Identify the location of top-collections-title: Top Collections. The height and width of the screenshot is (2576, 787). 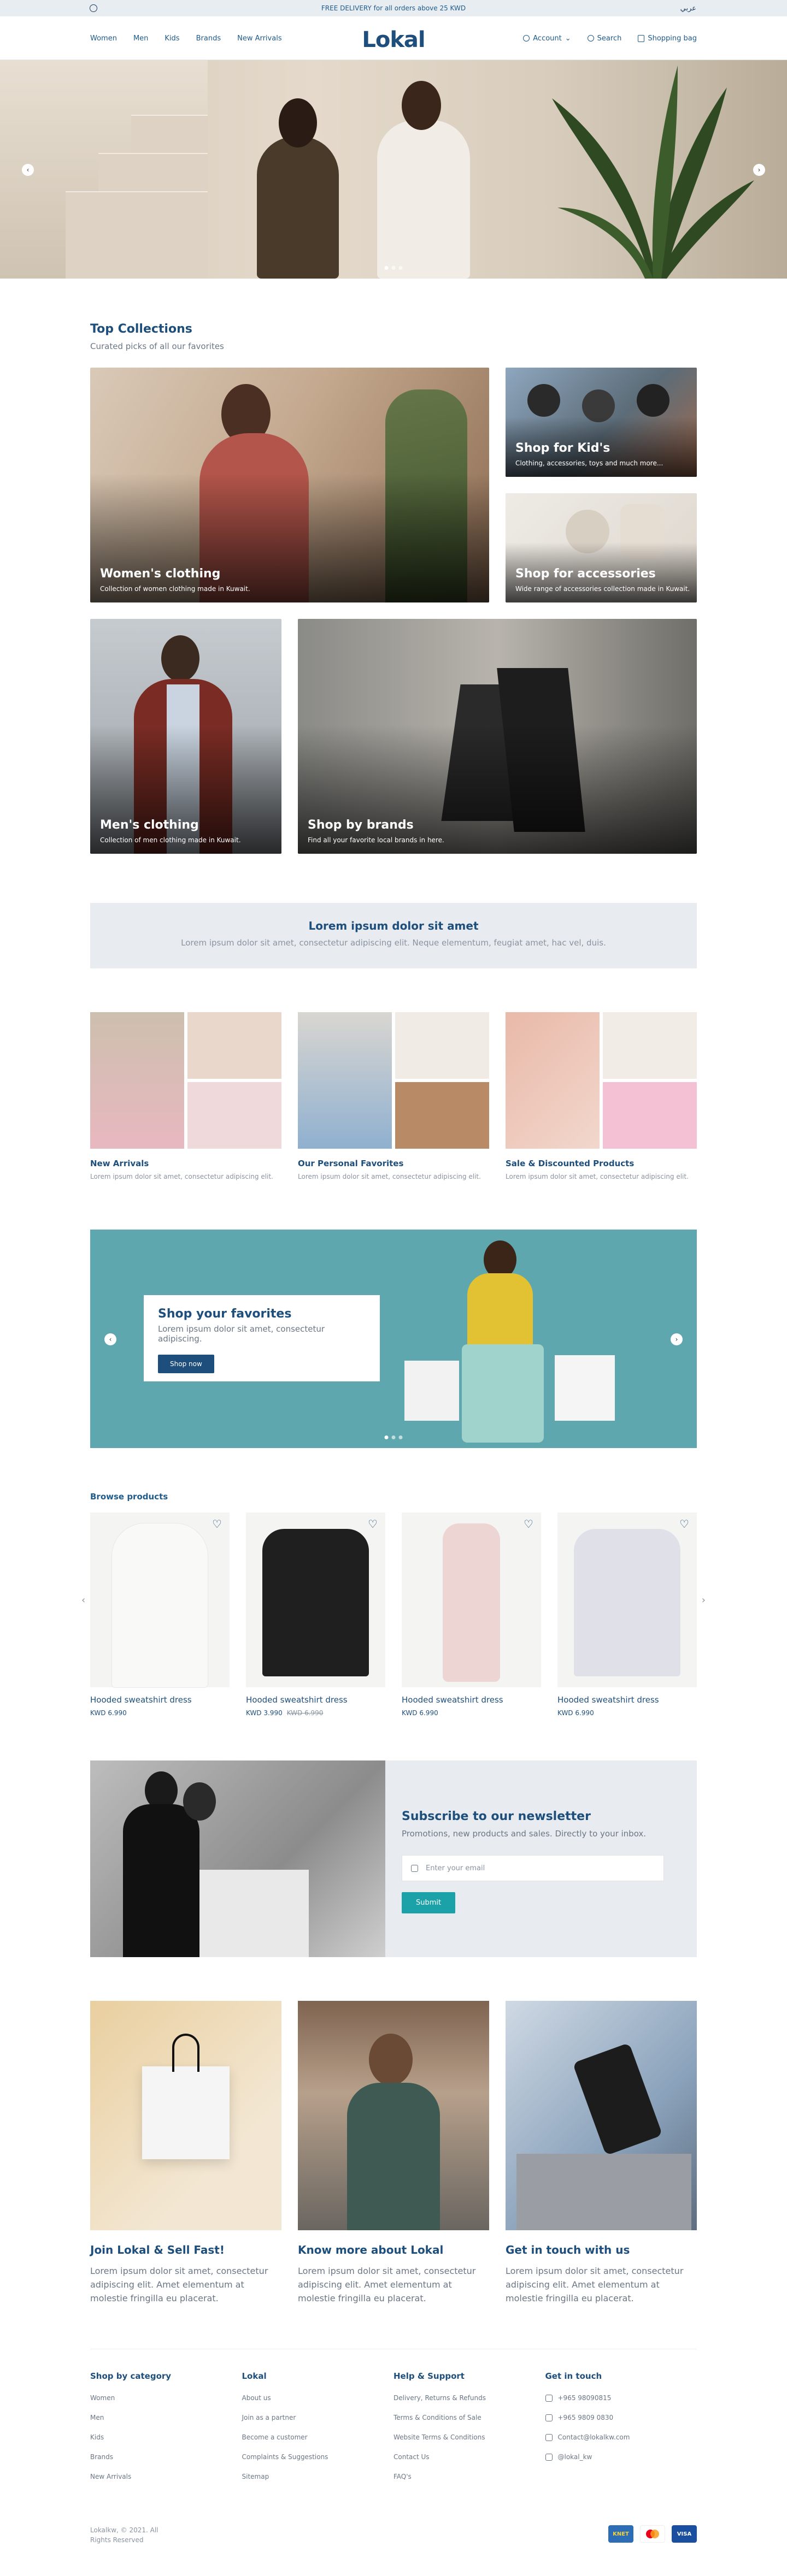
(141, 329).